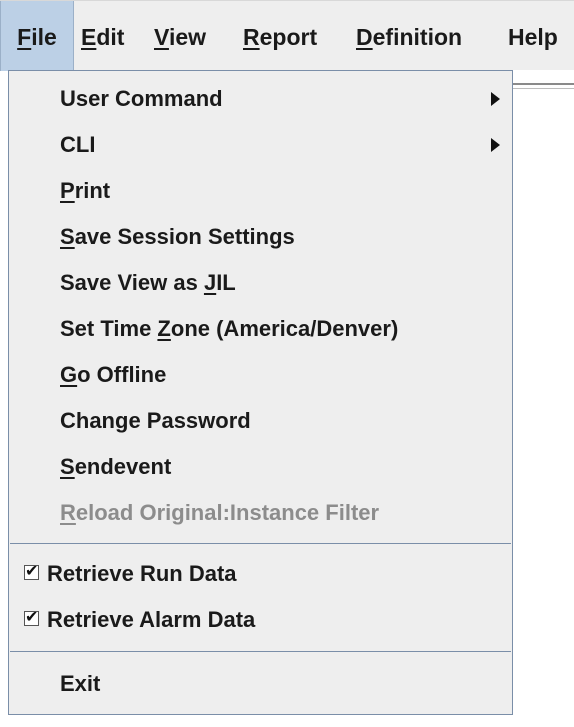 Image resolution: width=574 pixels, height=727 pixels. Describe the element at coordinates (80, 683) in the screenshot. I see `menu-item-label: Exit` at that location.